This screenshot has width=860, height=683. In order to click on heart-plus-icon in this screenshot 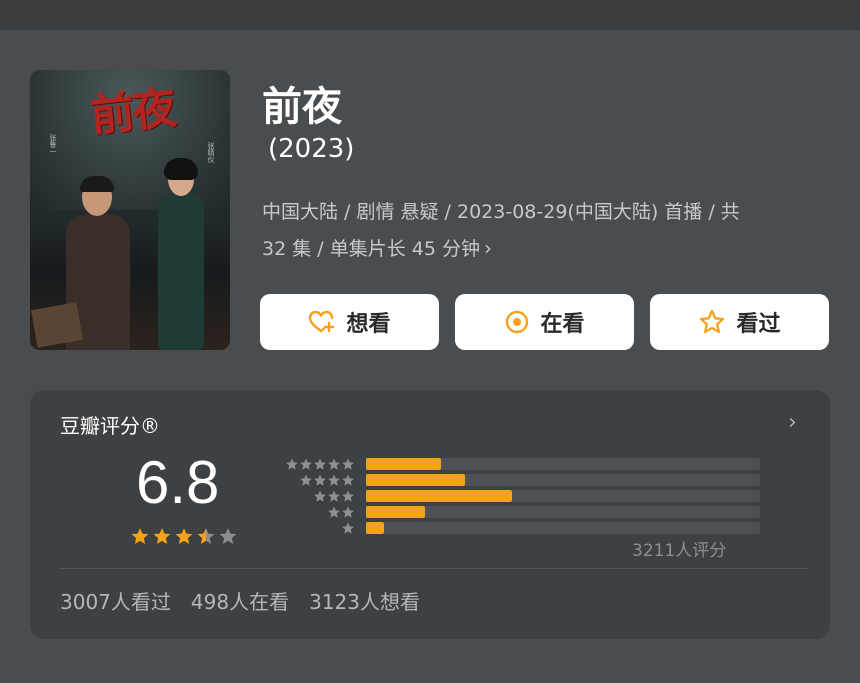, I will do `click(322, 322)`.